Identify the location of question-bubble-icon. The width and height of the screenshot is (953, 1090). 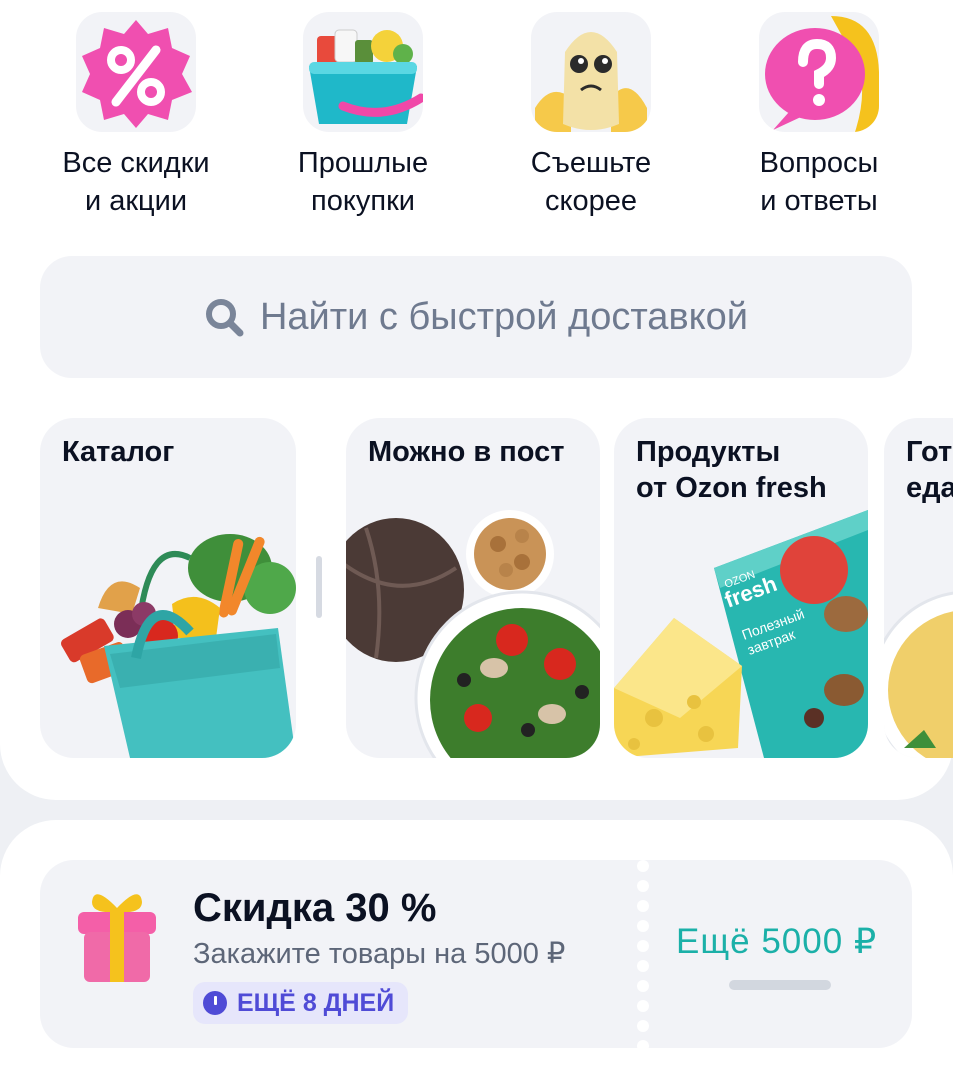
(819, 72).